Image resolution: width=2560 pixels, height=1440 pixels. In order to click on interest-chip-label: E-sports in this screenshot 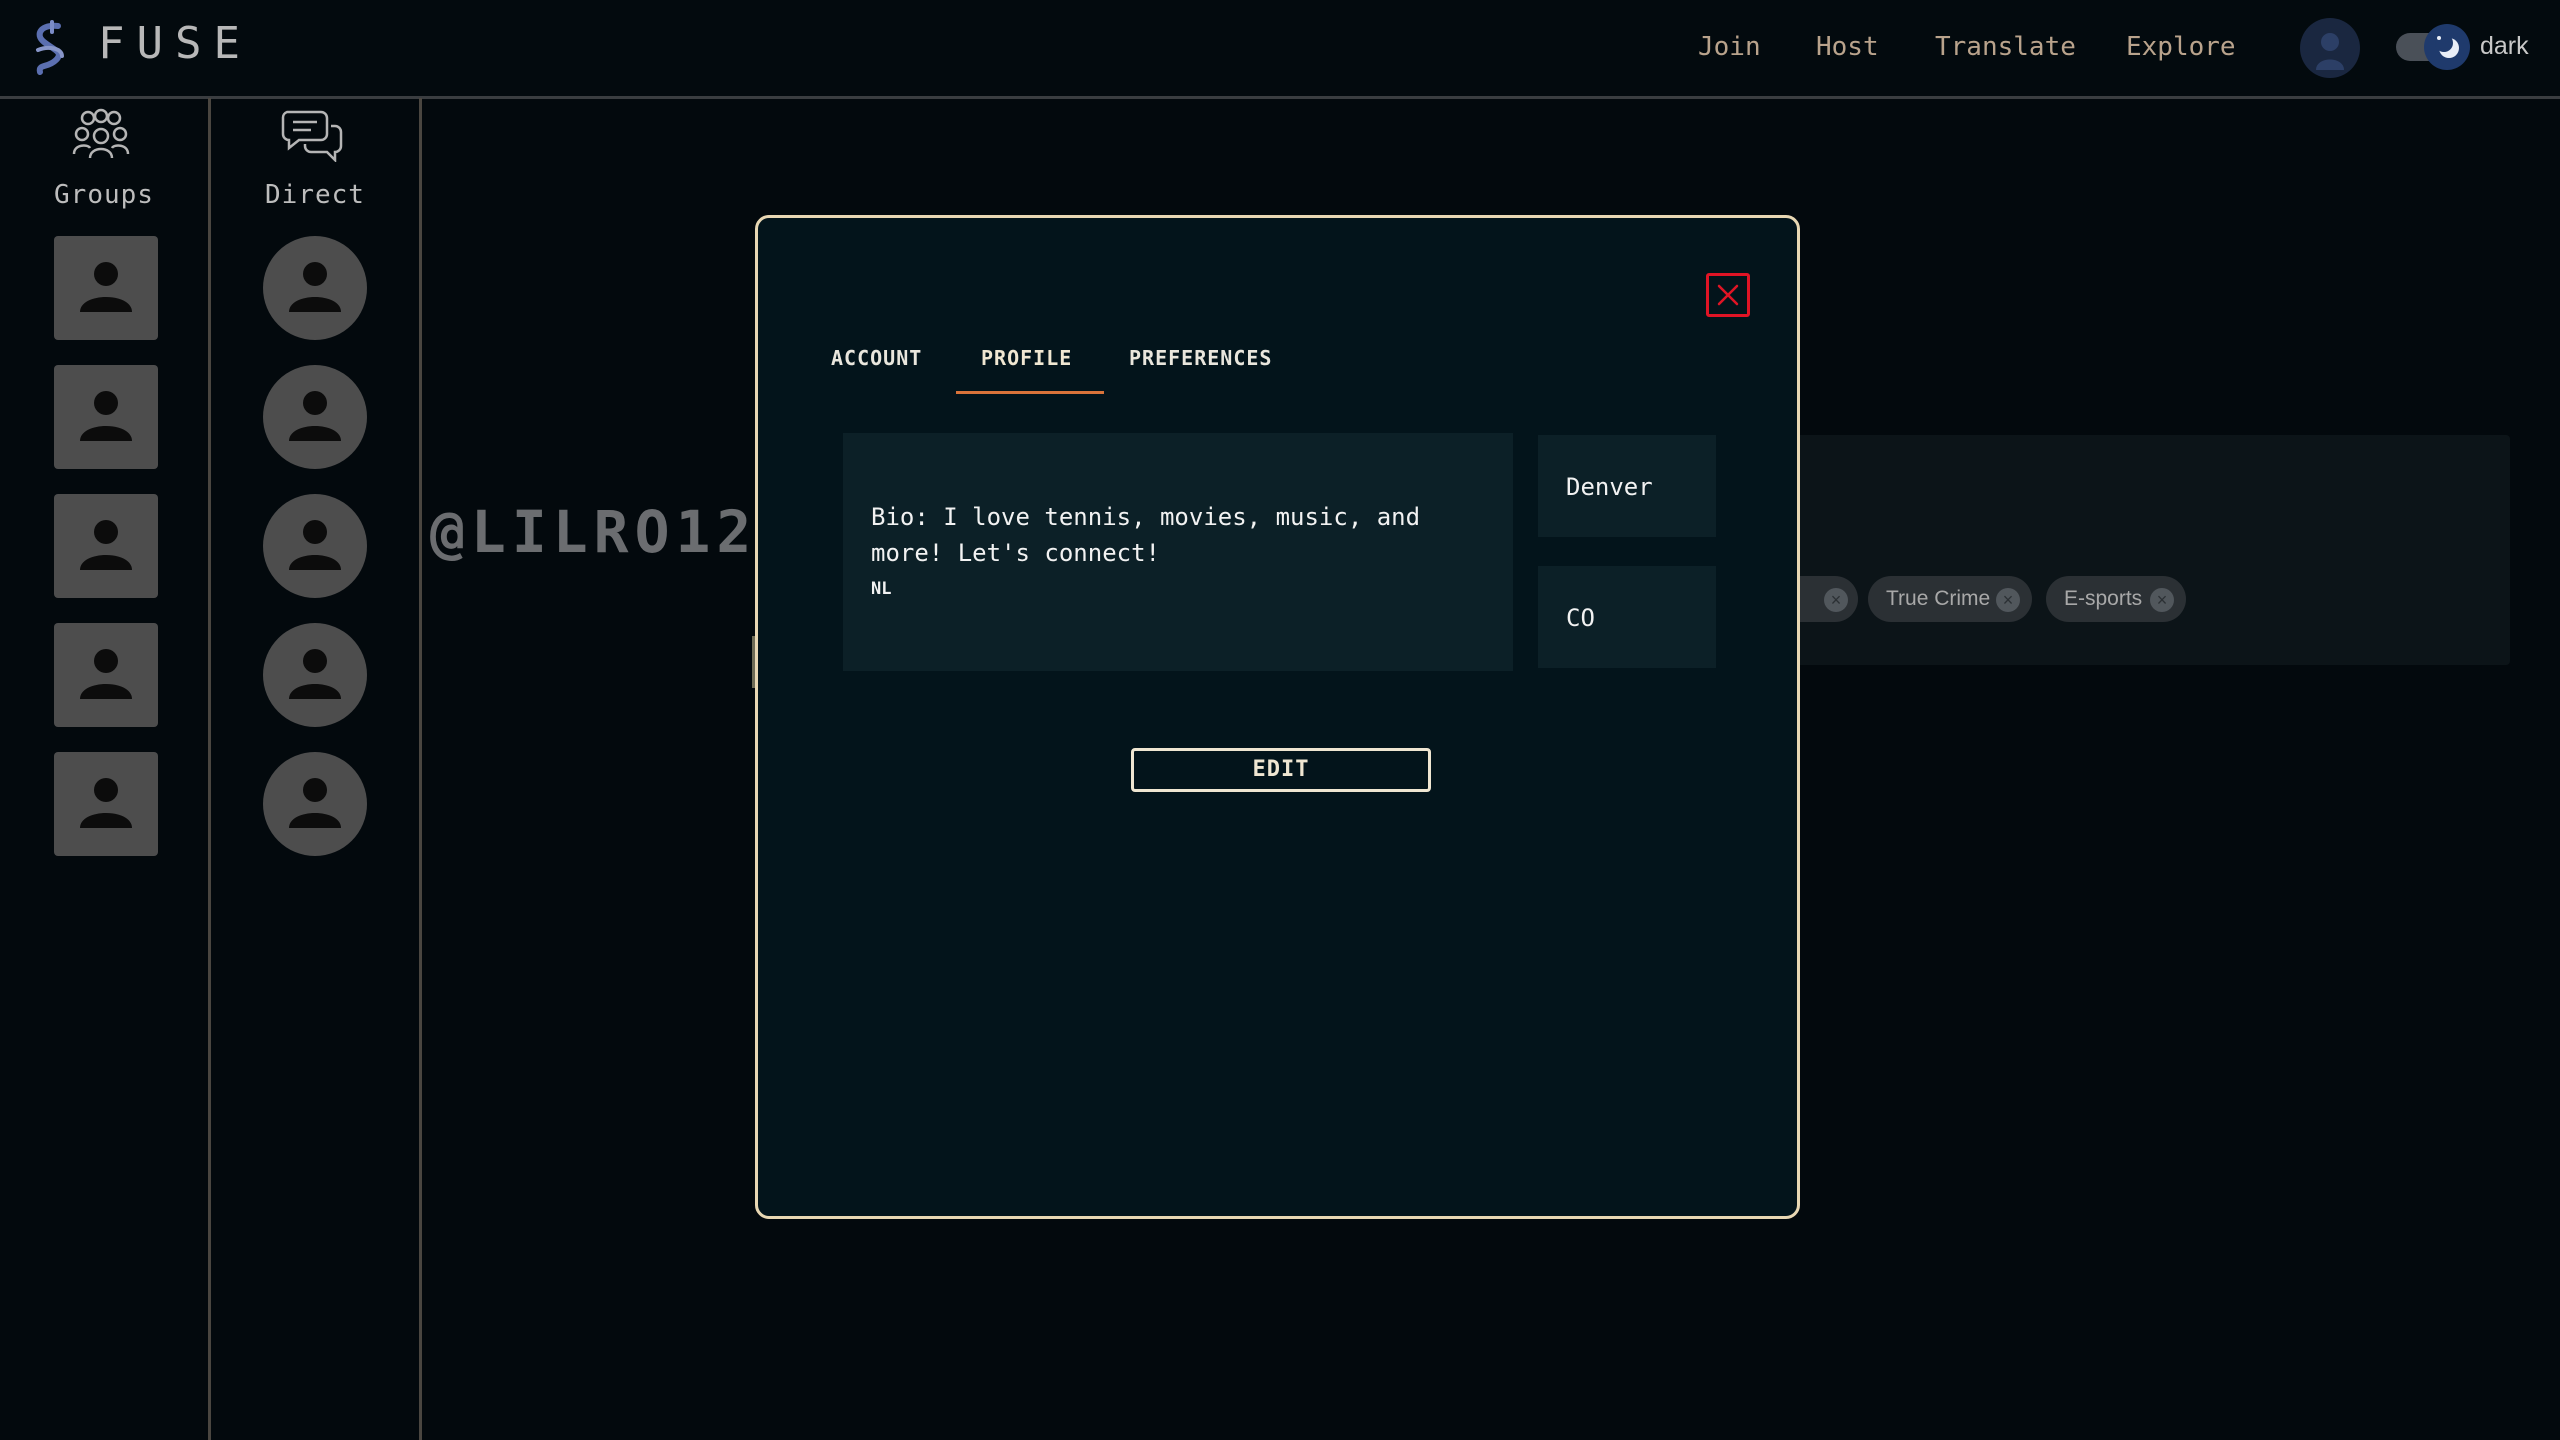, I will do `click(2103, 598)`.